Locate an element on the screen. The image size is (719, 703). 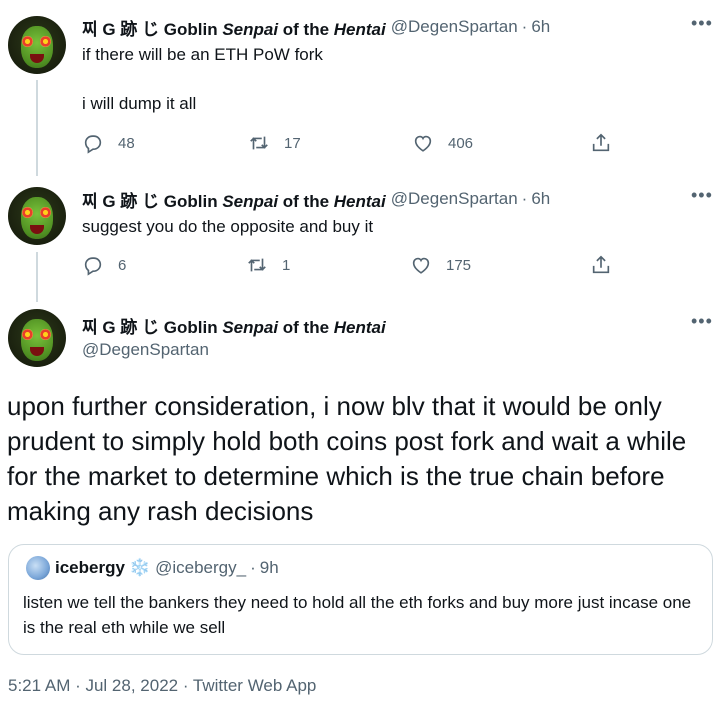
retweet-button: 17 is located at coordinates (274, 143).